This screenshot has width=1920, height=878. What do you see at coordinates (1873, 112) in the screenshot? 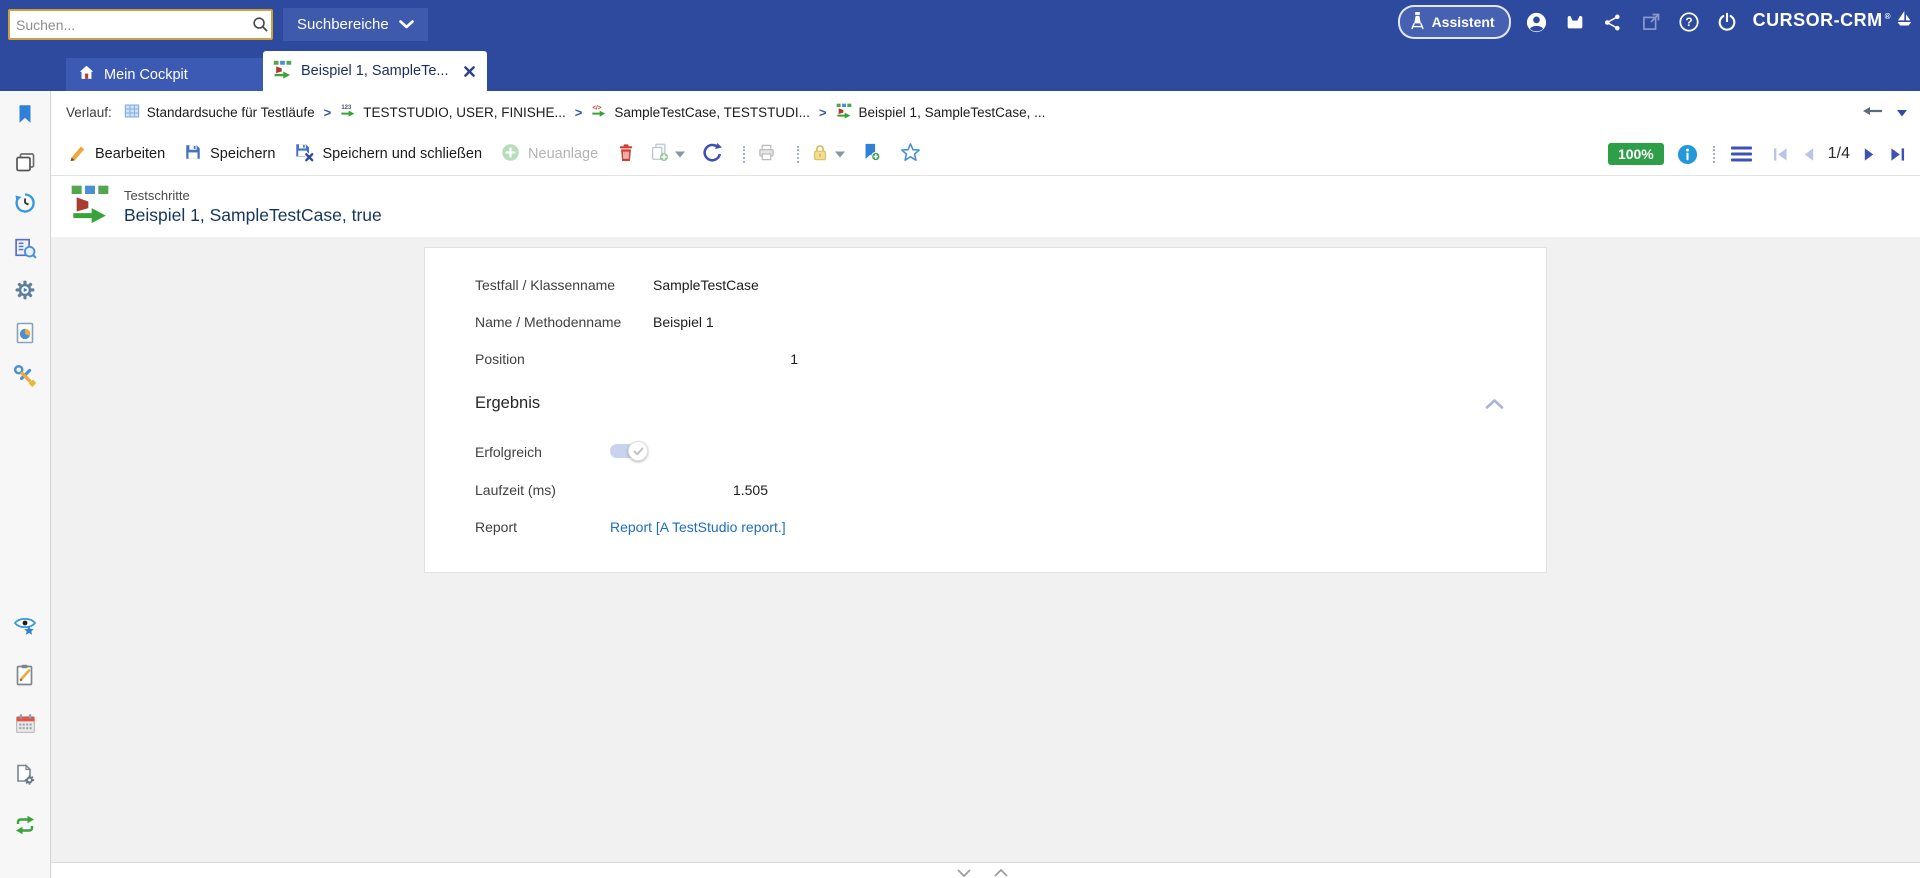
I see `back-arrow-icon` at bounding box center [1873, 112].